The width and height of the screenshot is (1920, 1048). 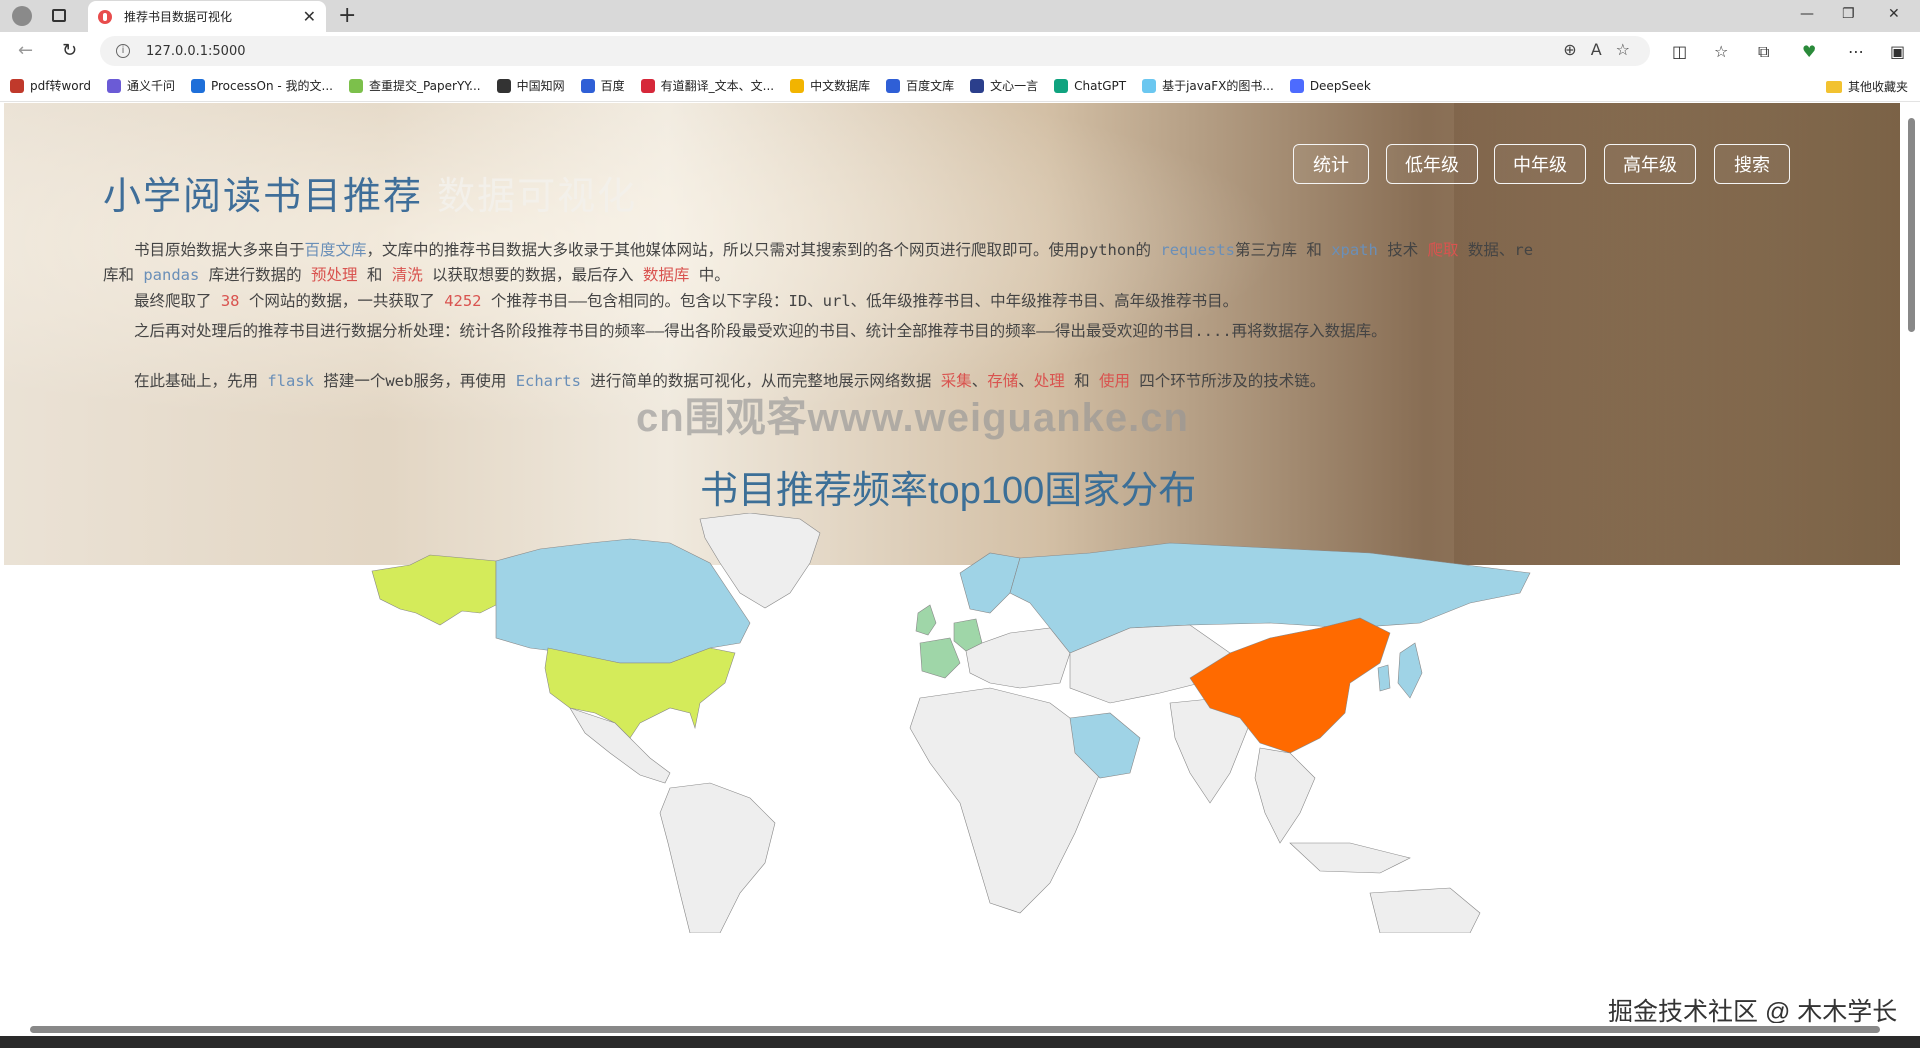 What do you see at coordinates (374, 275) in the screenshot?
I see `text-segment: 和` at bounding box center [374, 275].